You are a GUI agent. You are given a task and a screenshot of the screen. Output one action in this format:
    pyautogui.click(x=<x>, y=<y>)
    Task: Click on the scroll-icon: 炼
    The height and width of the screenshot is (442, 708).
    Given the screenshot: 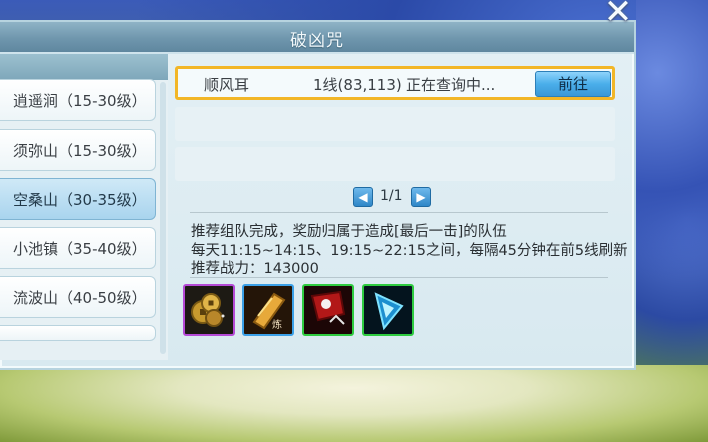 What is the action you would take?
    pyautogui.click(x=268, y=310)
    